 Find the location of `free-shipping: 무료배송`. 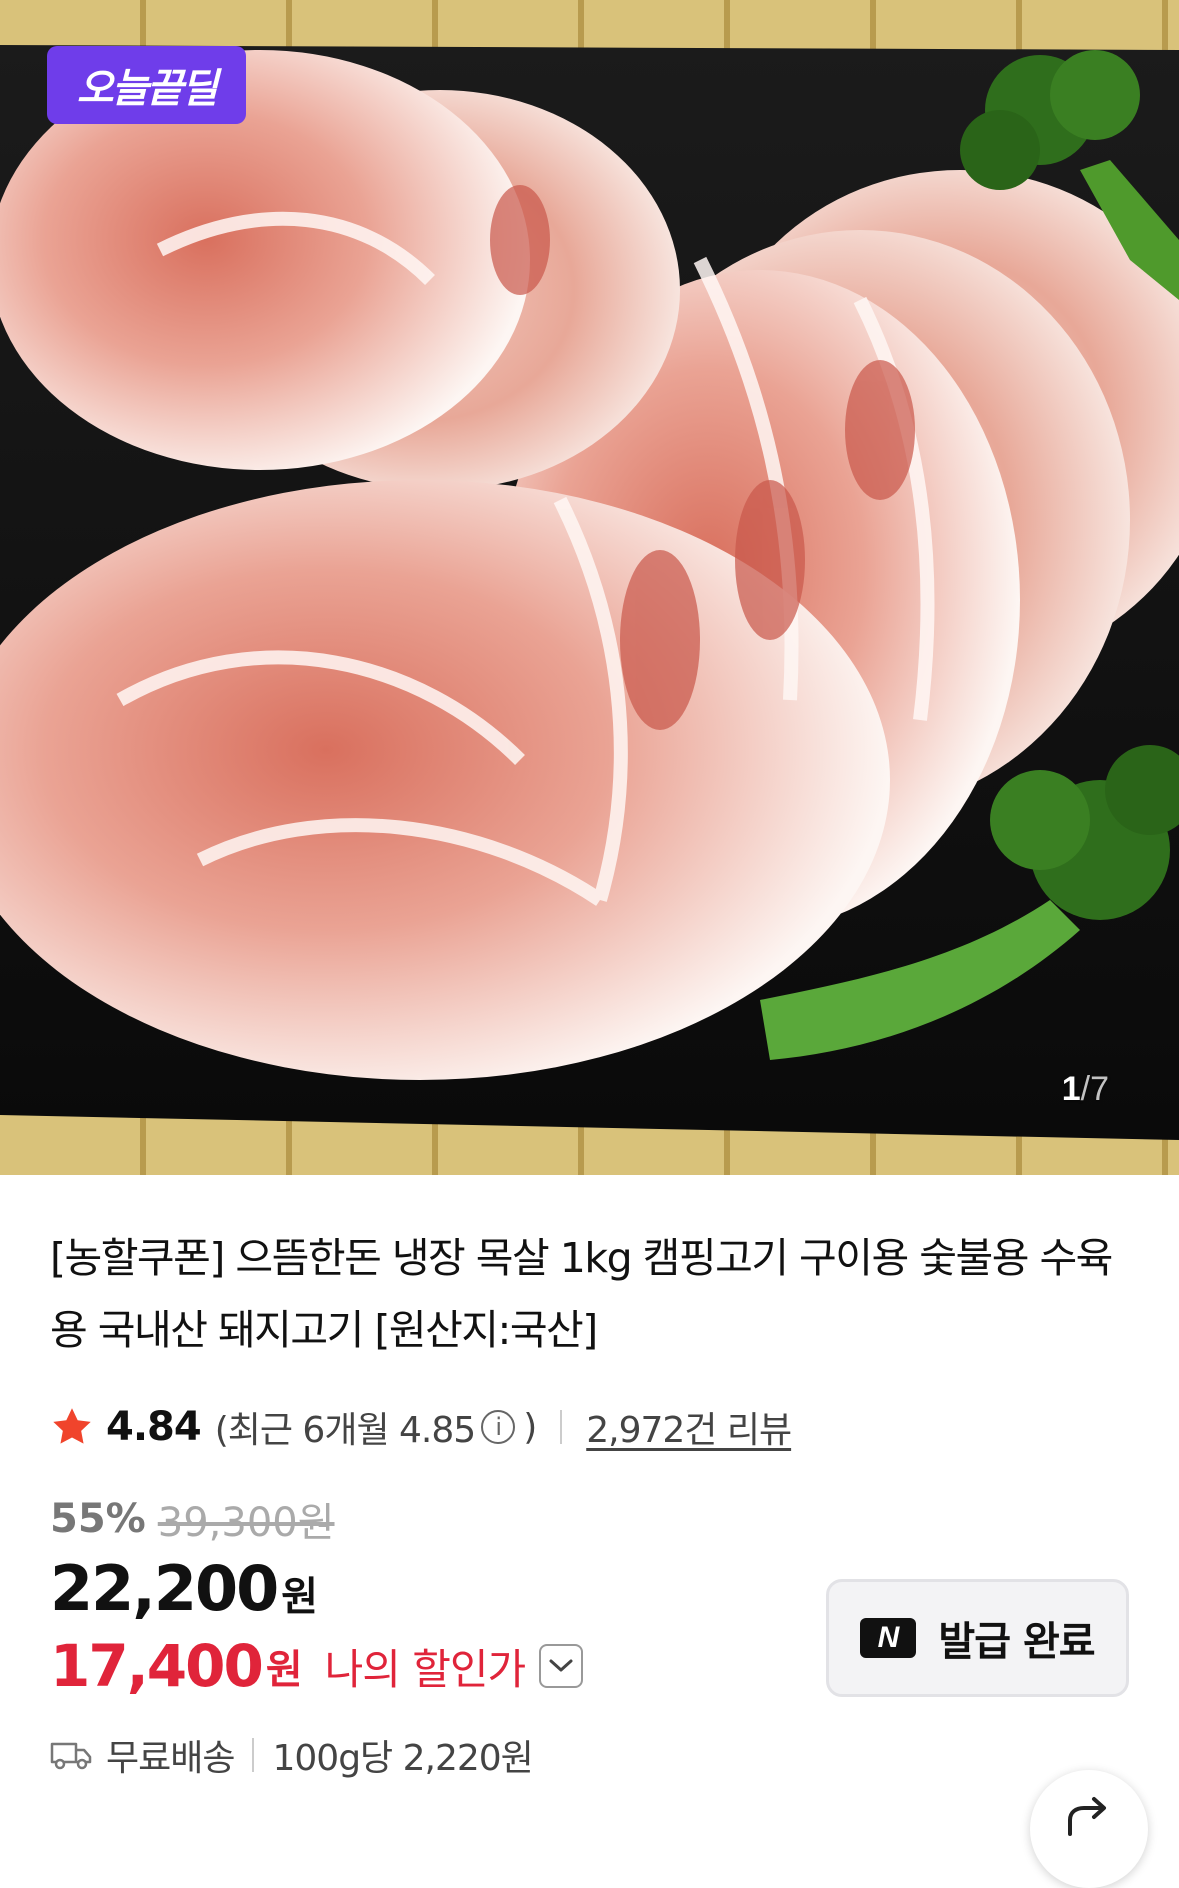

free-shipping: 무료배송 is located at coordinates (170, 1758).